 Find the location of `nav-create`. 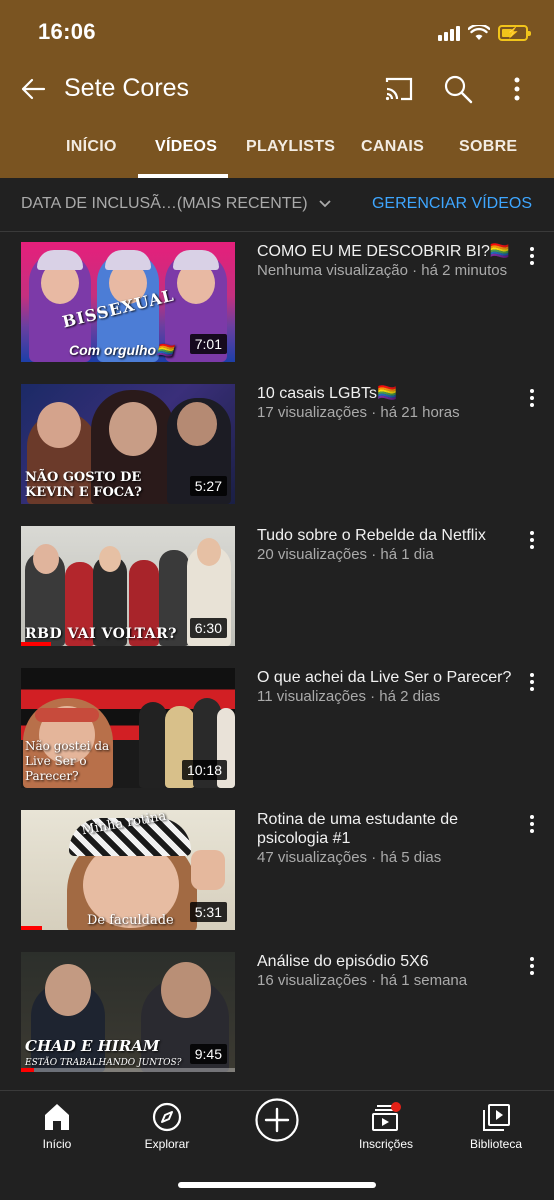

nav-create is located at coordinates (277, 1120).